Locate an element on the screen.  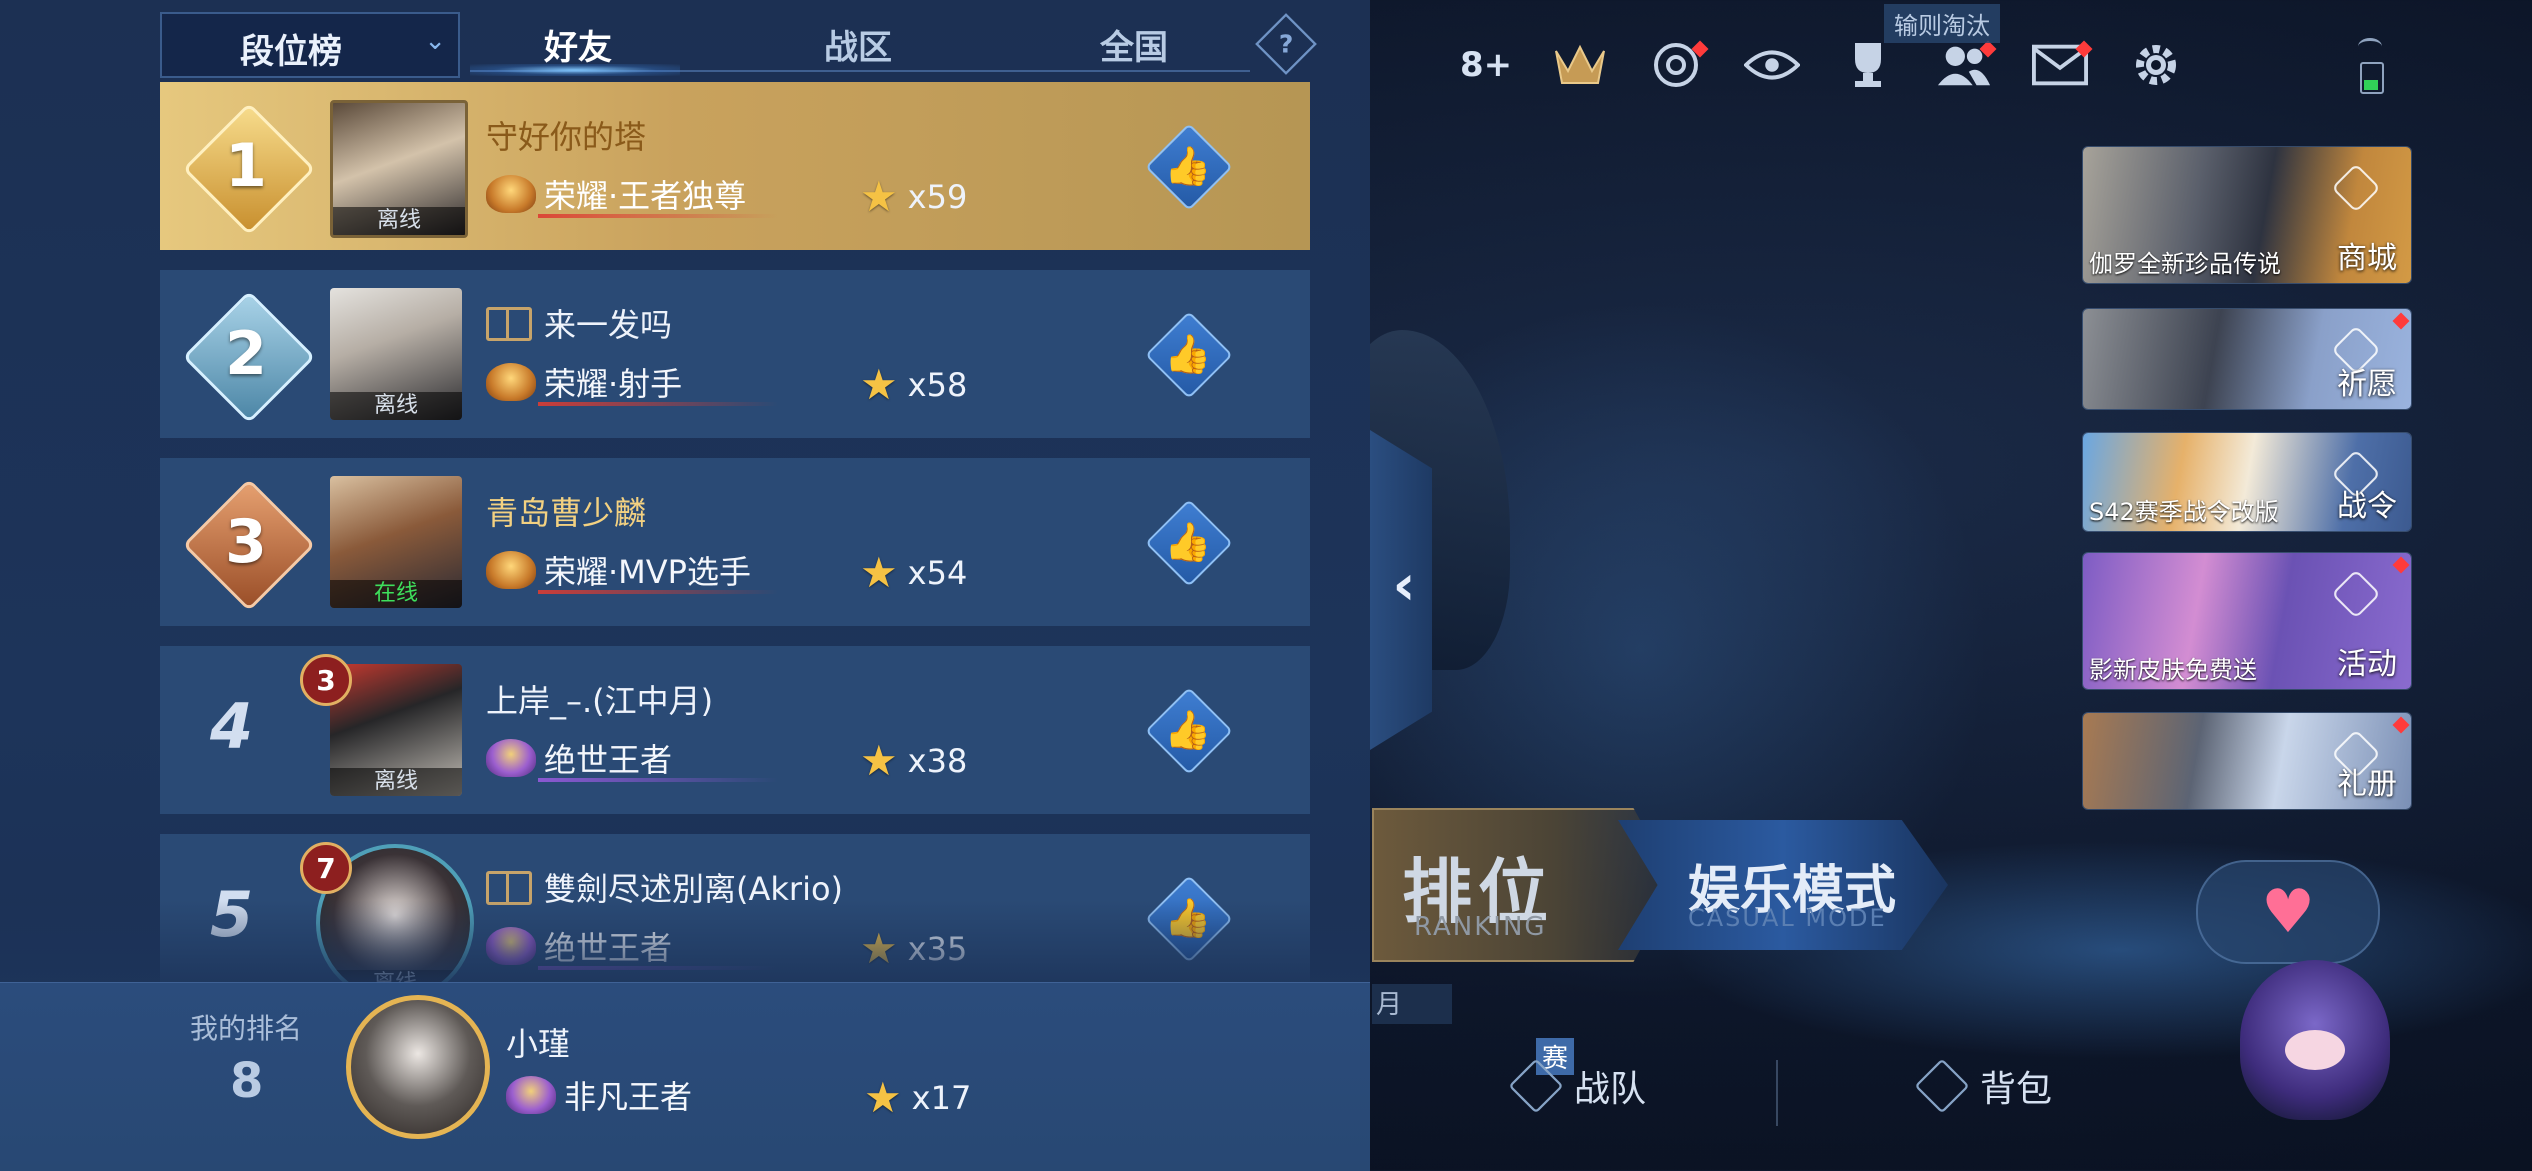
target-icon is located at coordinates (1678, 65).